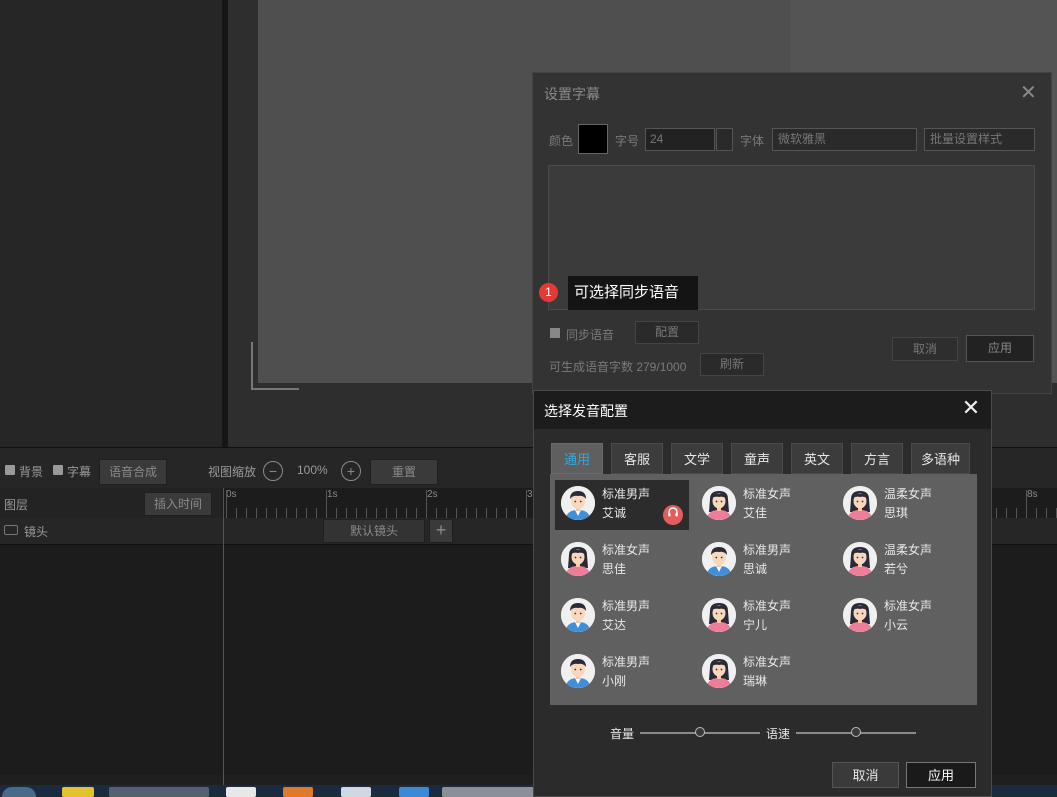  What do you see at coordinates (817, 458) in the screenshot?
I see `tab-4: 英文` at bounding box center [817, 458].